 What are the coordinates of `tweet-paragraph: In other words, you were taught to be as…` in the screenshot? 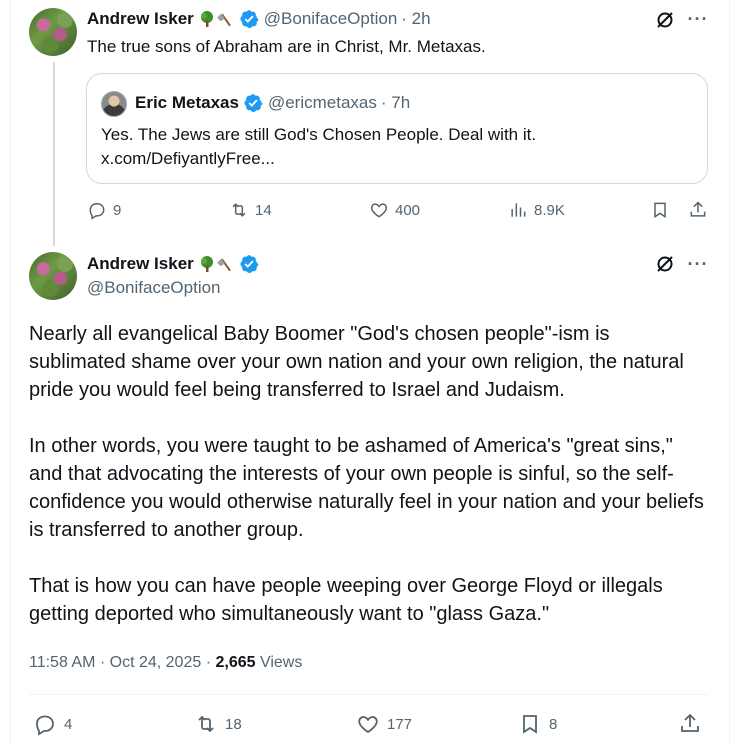 It's located at (366, 488).